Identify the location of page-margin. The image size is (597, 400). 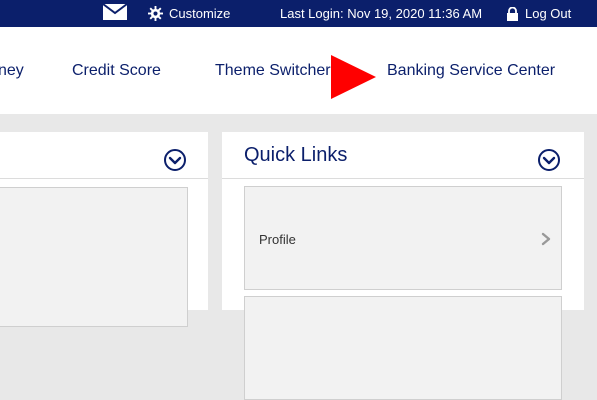
(590, 221).